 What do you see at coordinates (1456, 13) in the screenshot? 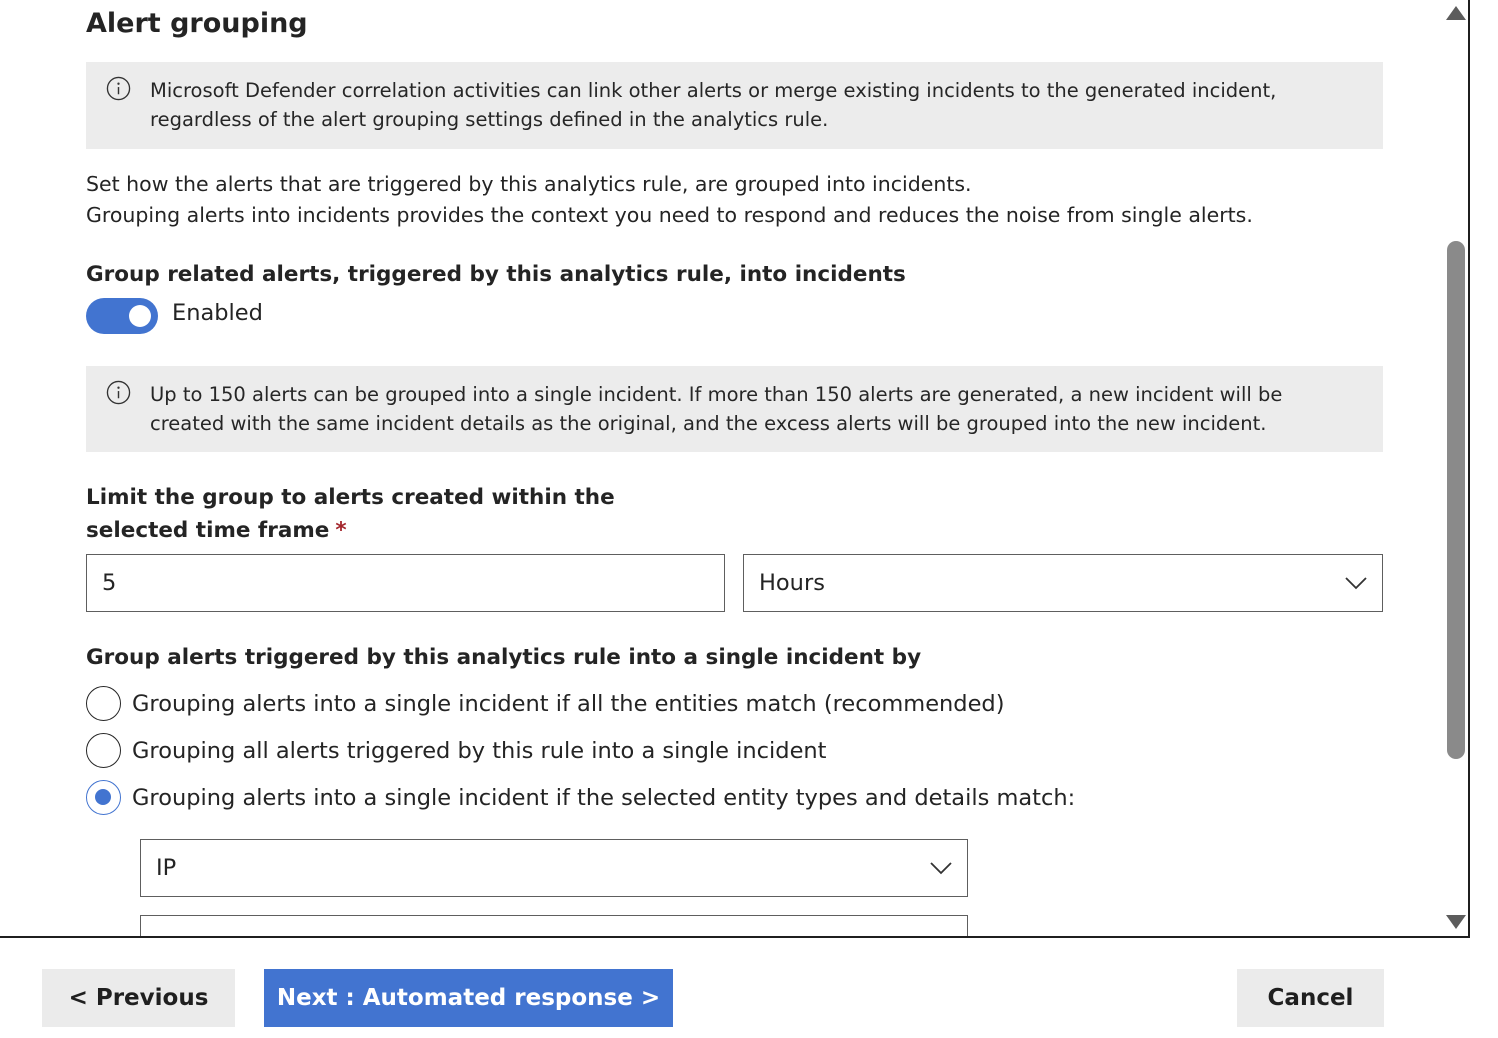
I see `scroll-up-arrow-icon` at bounding box center [1456, 13].